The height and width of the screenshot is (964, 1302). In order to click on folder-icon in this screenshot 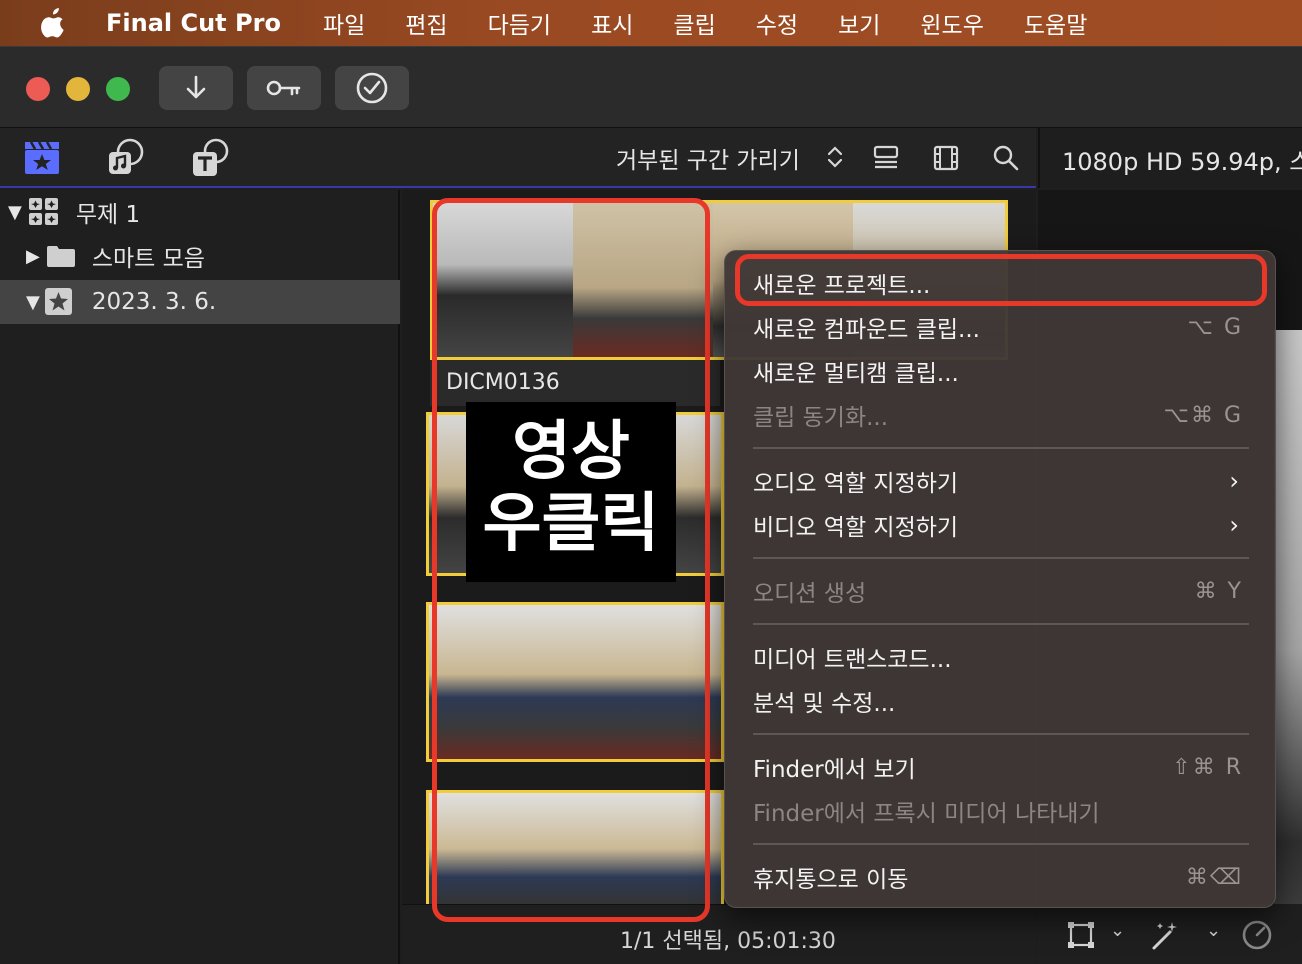, I will do `click(60, 256)`.